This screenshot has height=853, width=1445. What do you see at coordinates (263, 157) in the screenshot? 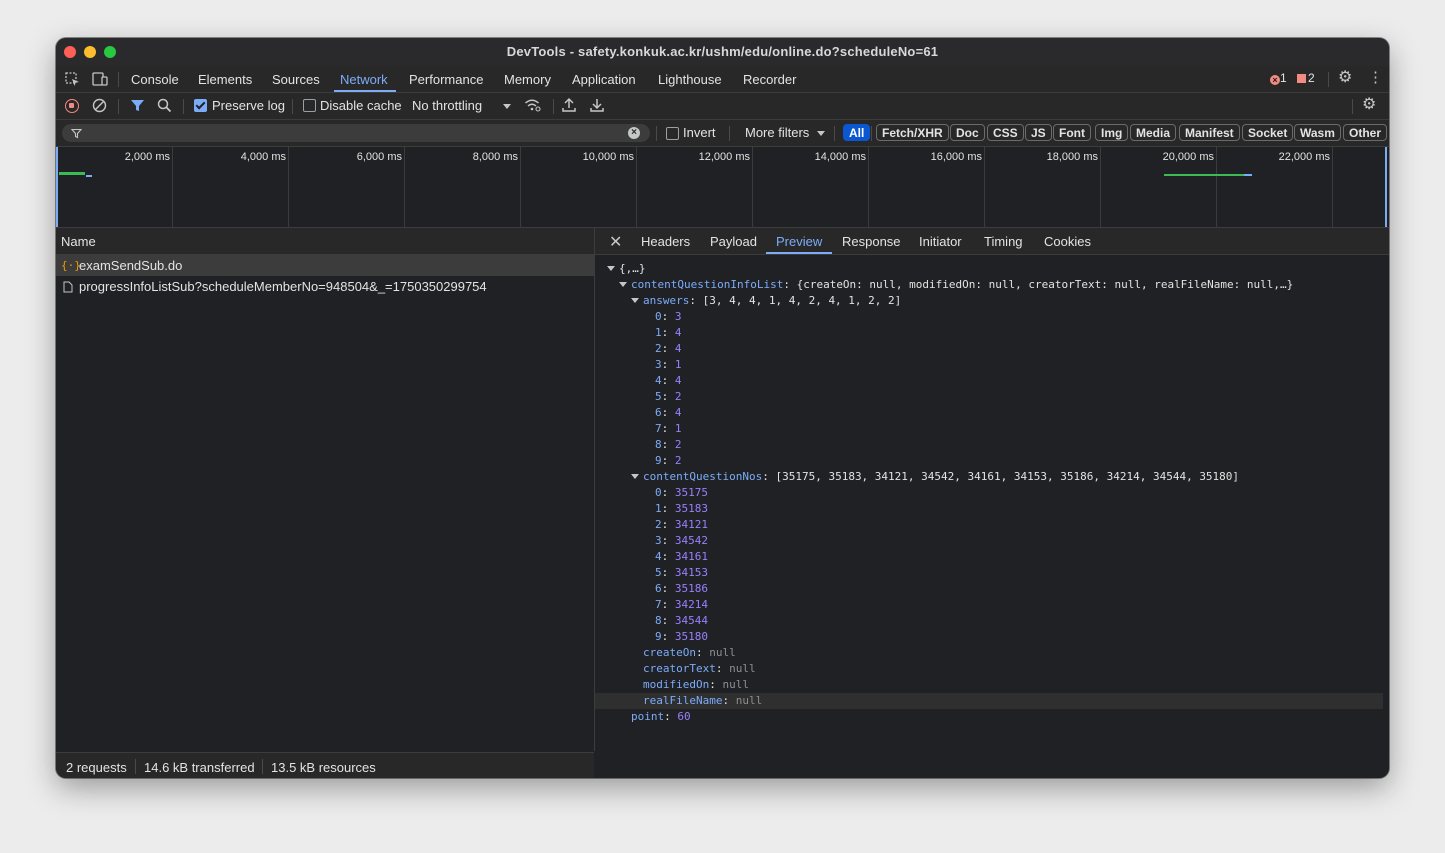
I see `timeline-tick-label: 4,000 ms` at bounding box center [263, 157].